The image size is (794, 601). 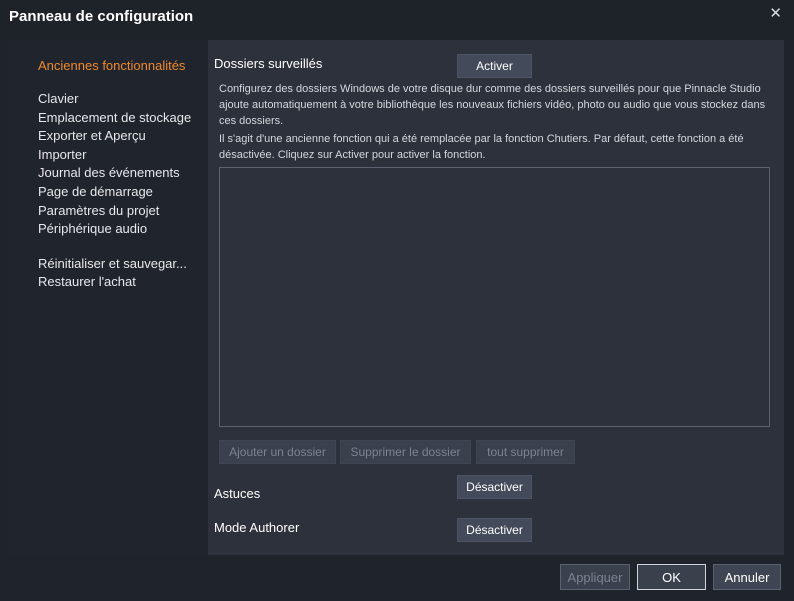 What do you see at coordinates (114, 117) in the screenshot?
I see `sidebar-item-storage-location: Emplacement de stockage` at bounding box center [114, 117].